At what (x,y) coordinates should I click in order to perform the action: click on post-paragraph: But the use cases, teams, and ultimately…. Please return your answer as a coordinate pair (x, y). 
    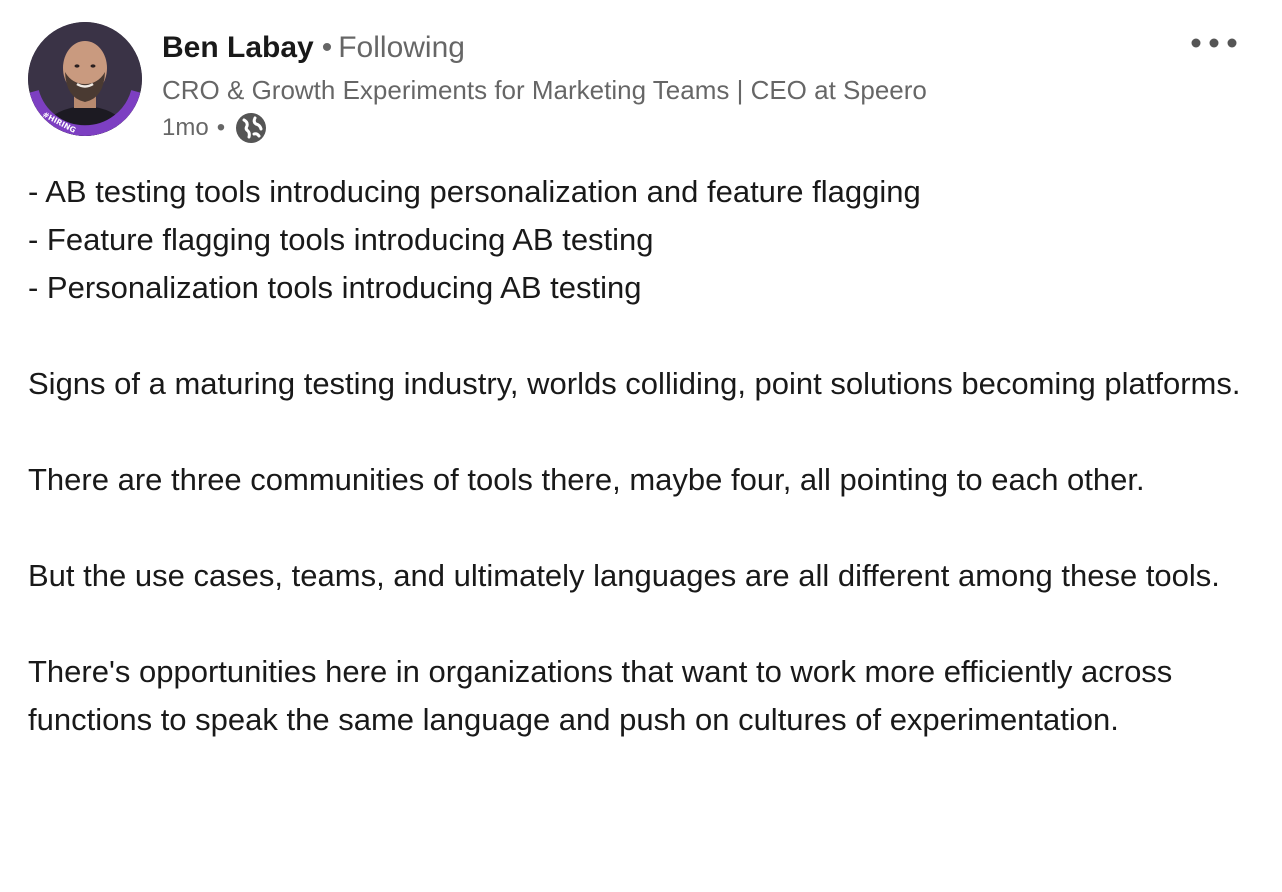
    Looking at the image, I should click on (624, 575).